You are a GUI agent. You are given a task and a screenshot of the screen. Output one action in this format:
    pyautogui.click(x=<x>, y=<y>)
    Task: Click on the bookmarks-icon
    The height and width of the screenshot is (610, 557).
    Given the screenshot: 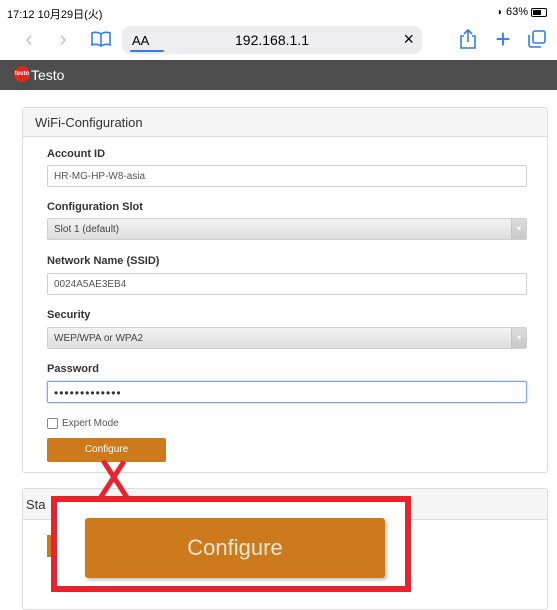 What is the action you would take?
    pyautogui.click(x=101, y=39)
    